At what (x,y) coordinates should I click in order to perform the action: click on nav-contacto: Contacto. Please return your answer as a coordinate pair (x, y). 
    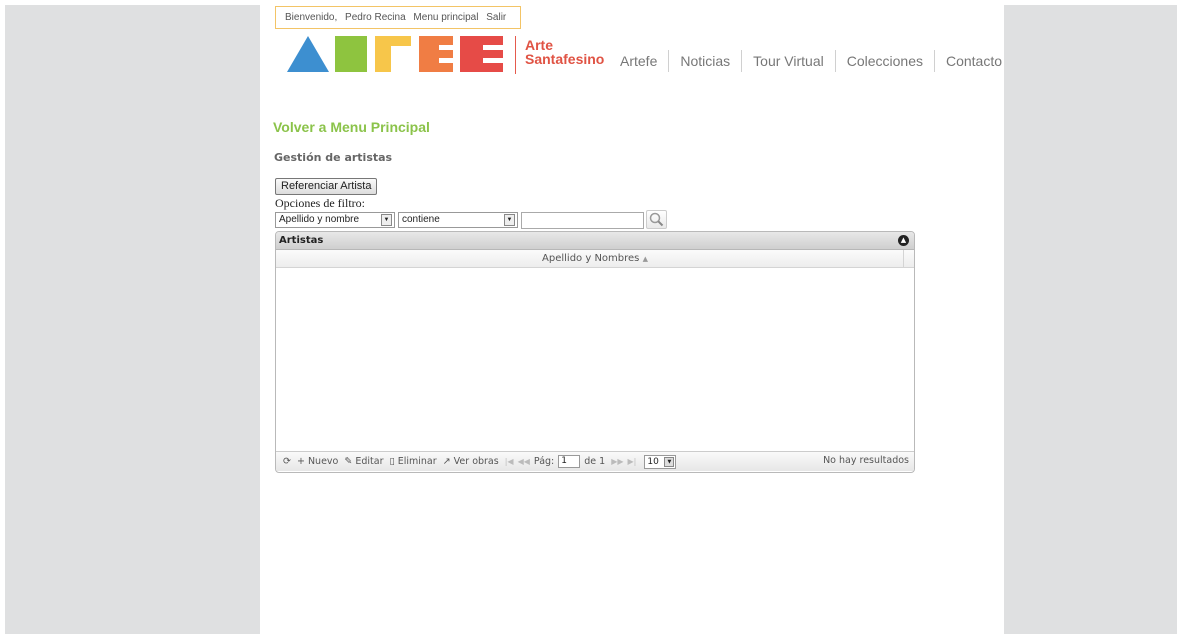
    Looking at the image, I should click on (974, 61).